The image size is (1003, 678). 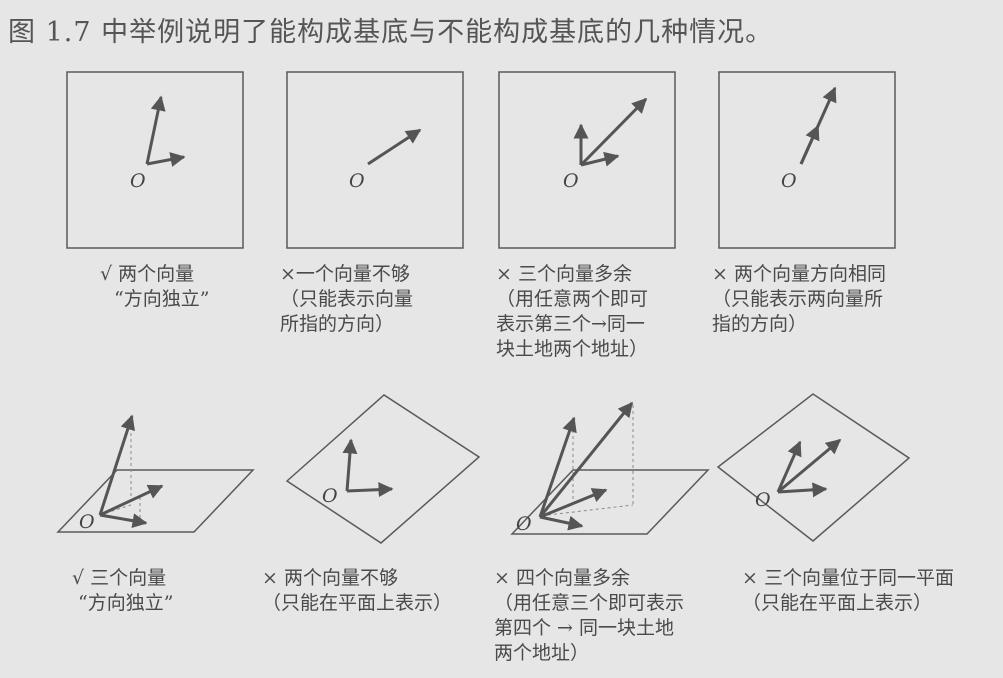 I want to click on panel-3d-four-vectors: O, so click(x=610, y=468).